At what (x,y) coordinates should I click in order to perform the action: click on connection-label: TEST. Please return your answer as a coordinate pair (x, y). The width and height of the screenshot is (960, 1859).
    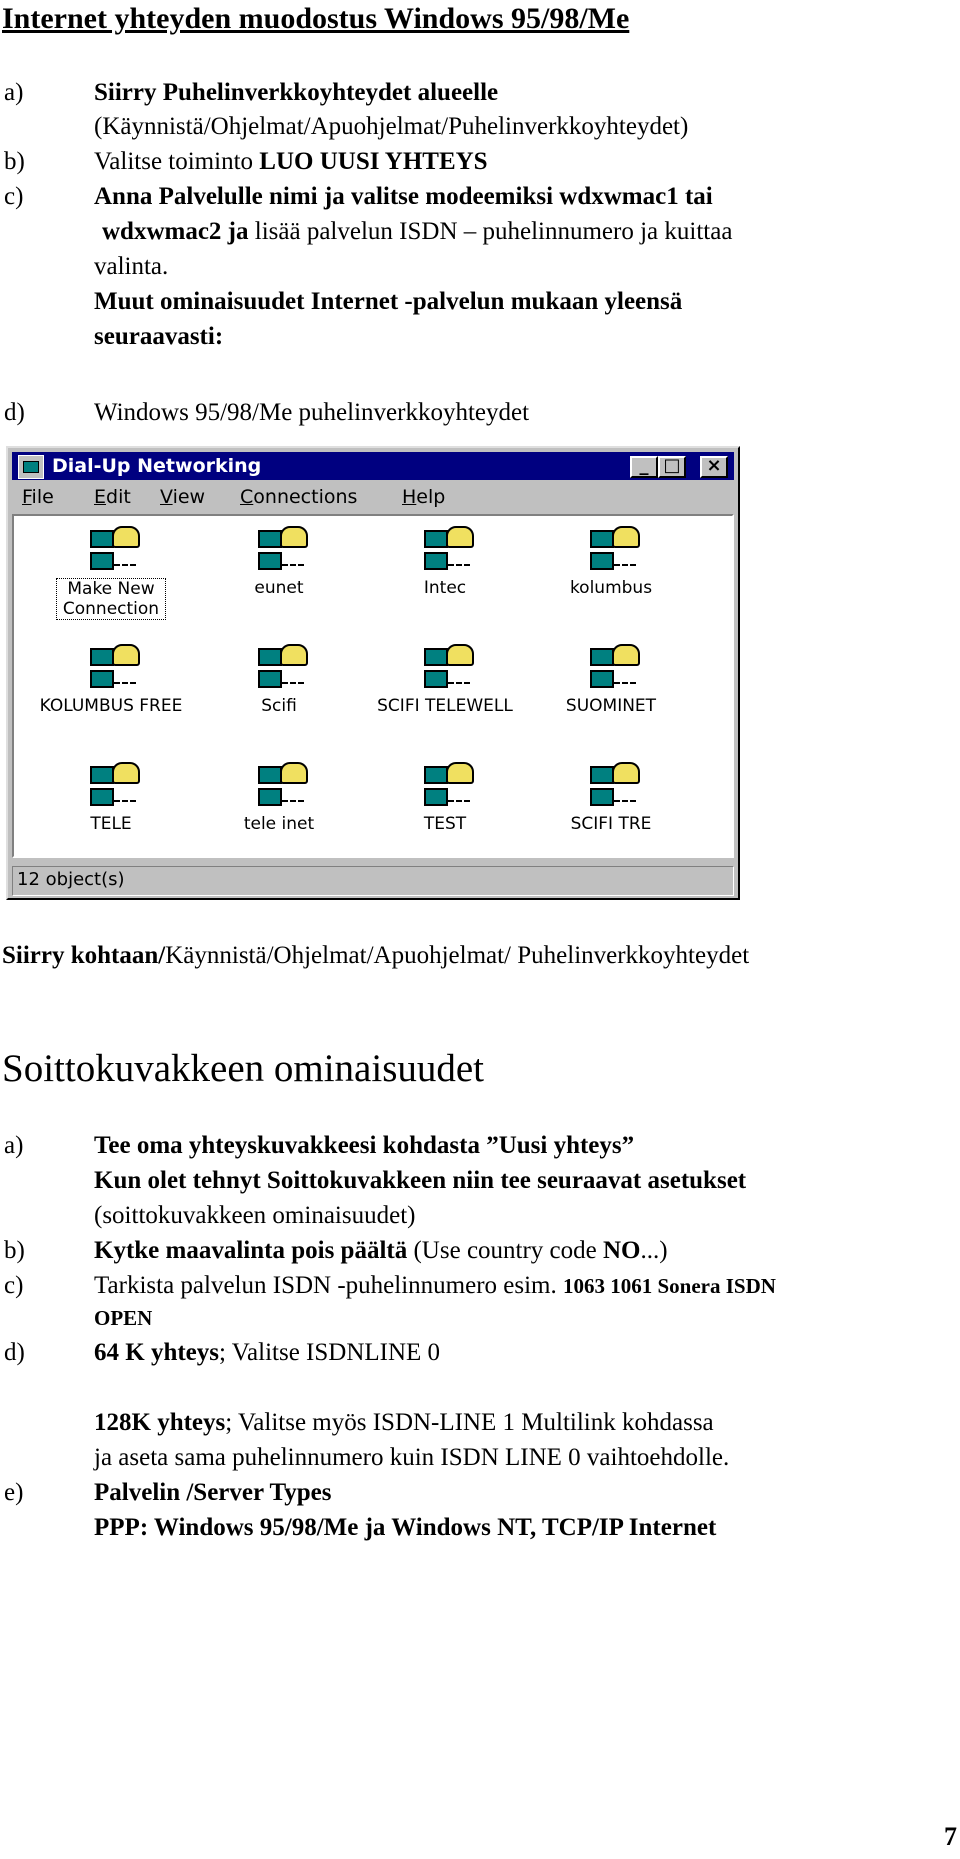
    Looking at the image, I should click on (445, 824).